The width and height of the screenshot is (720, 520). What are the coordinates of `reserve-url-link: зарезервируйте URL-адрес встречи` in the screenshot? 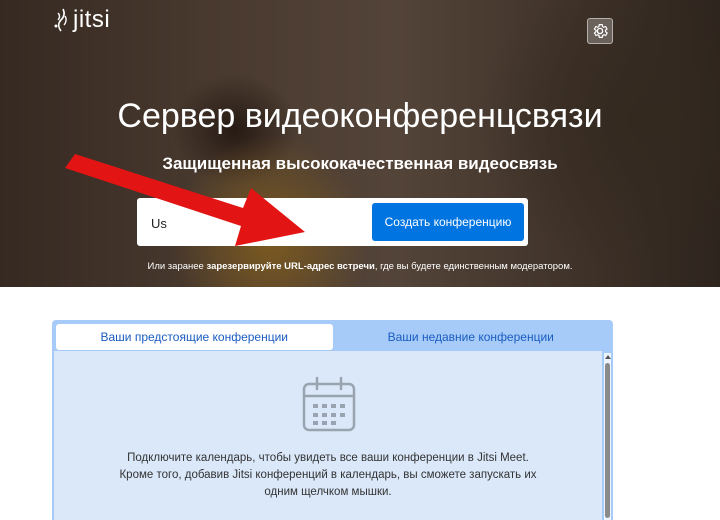 It's located at (290, 266).